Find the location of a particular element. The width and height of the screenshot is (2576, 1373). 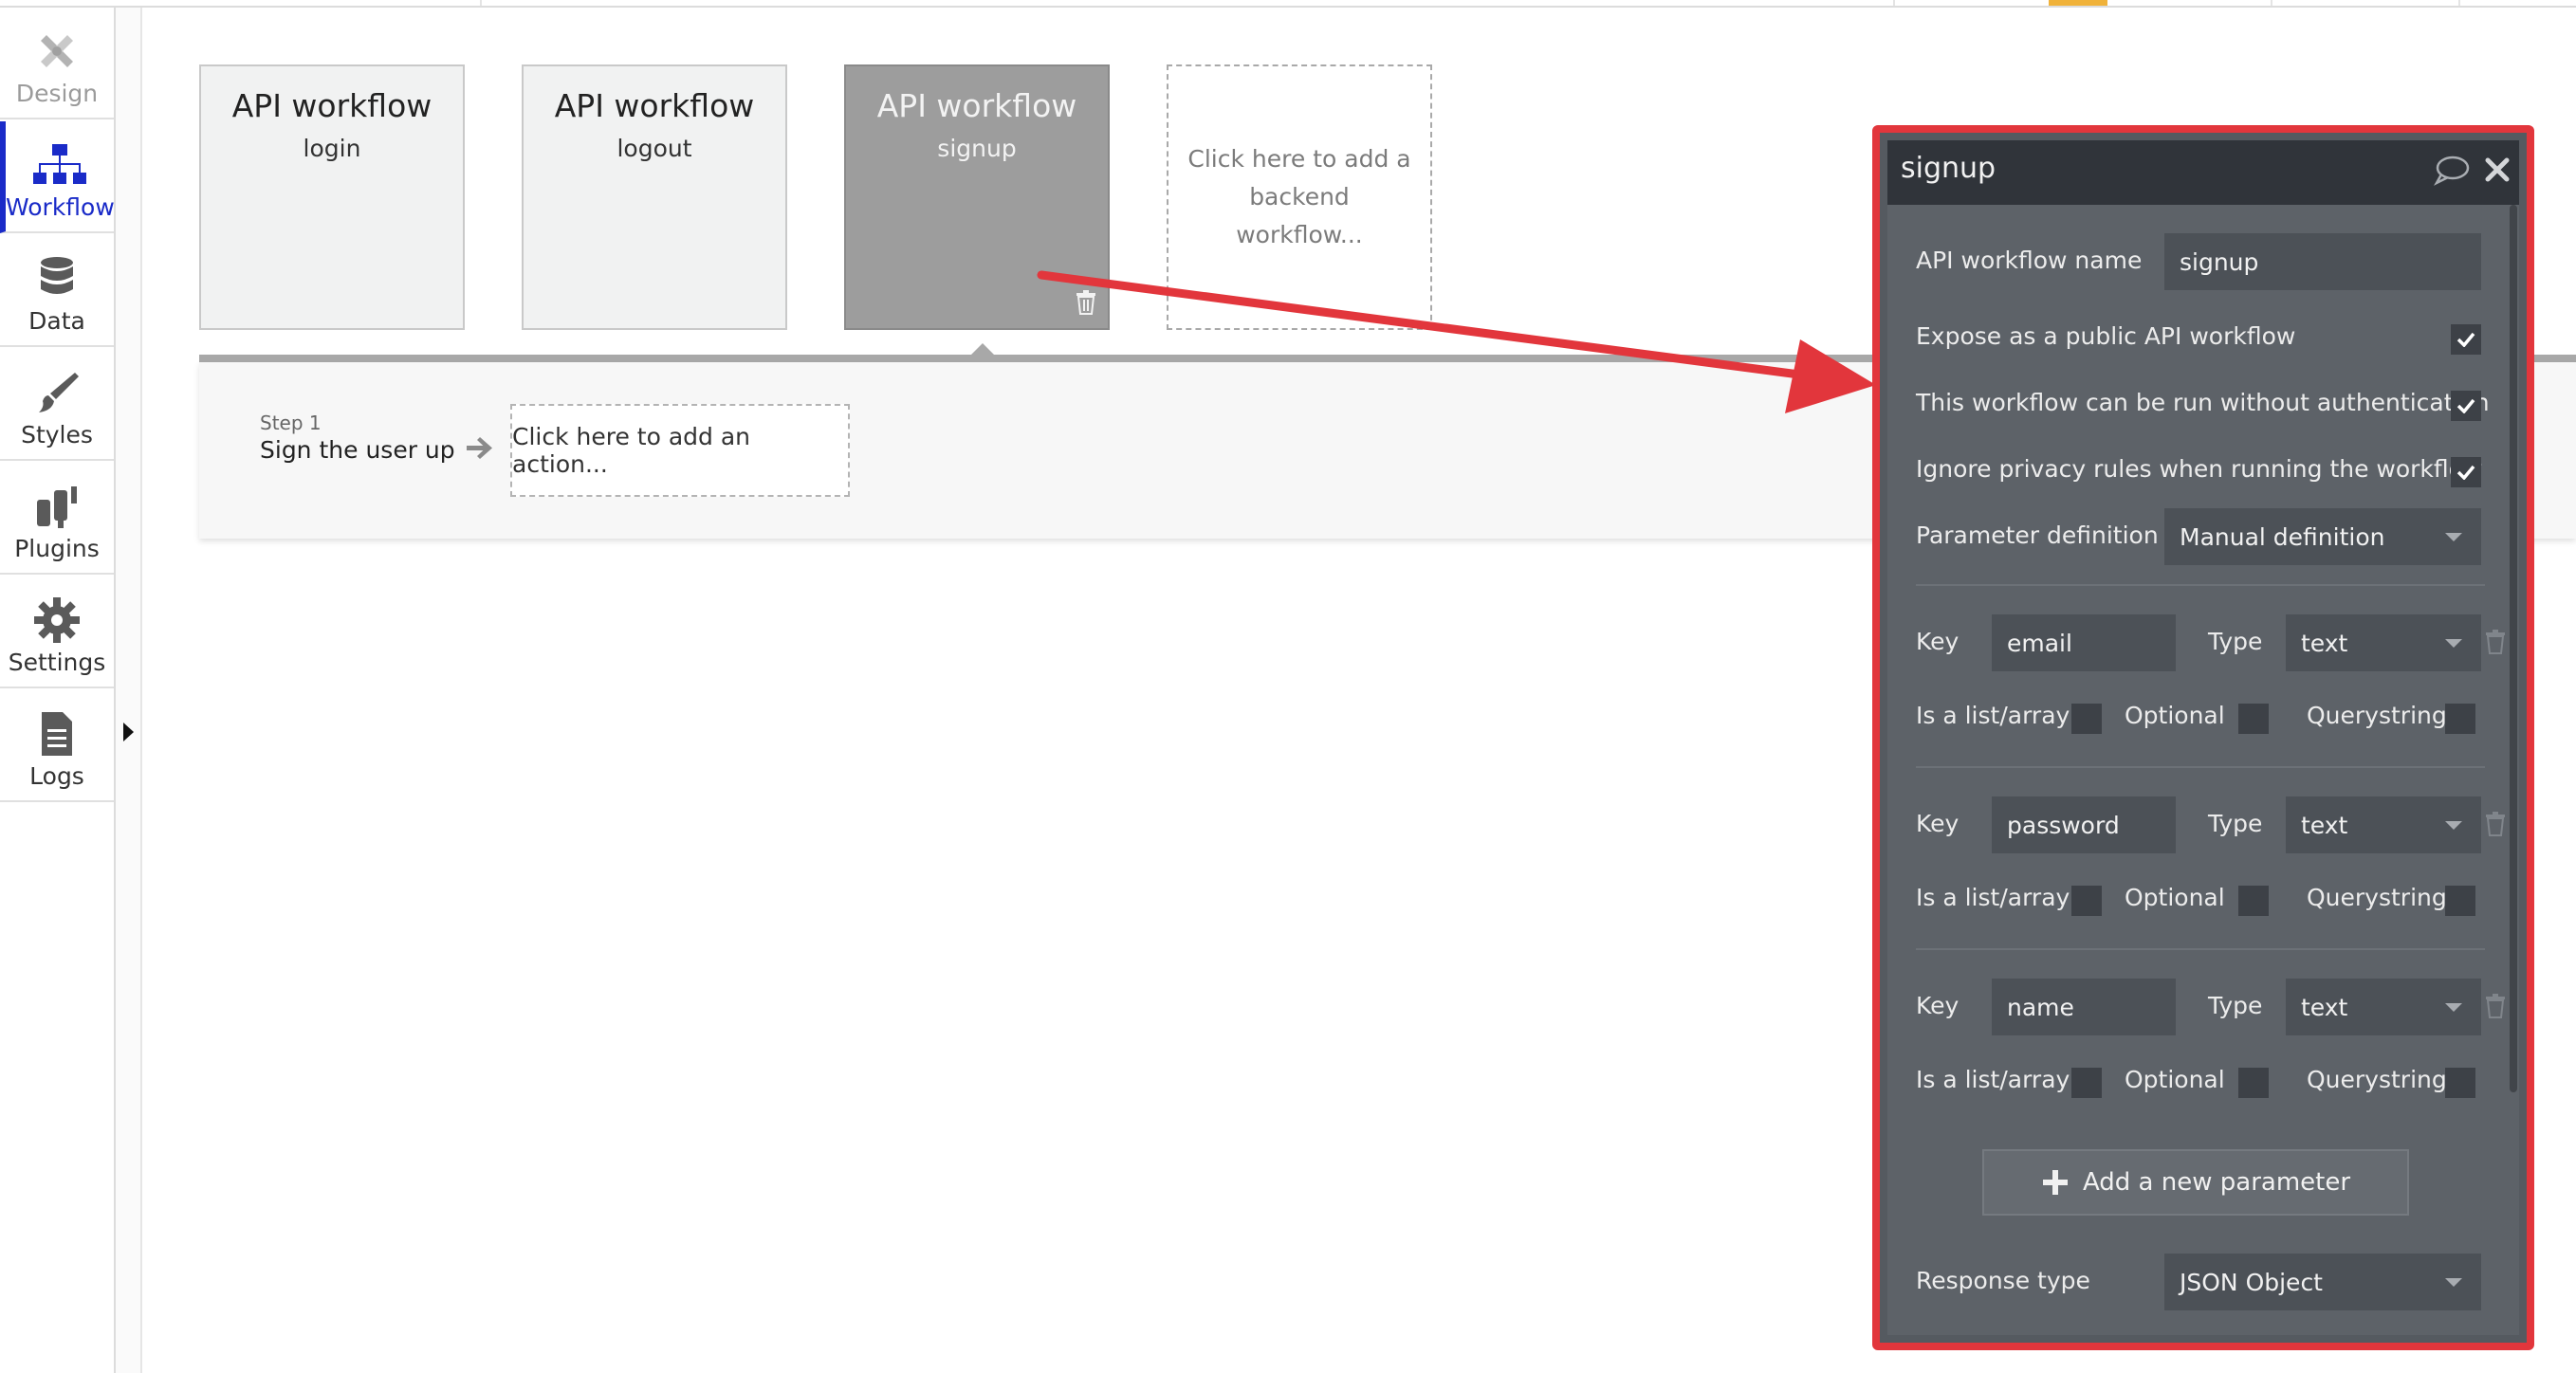

param-key-input: name is located at coordinates (2084, 1007).